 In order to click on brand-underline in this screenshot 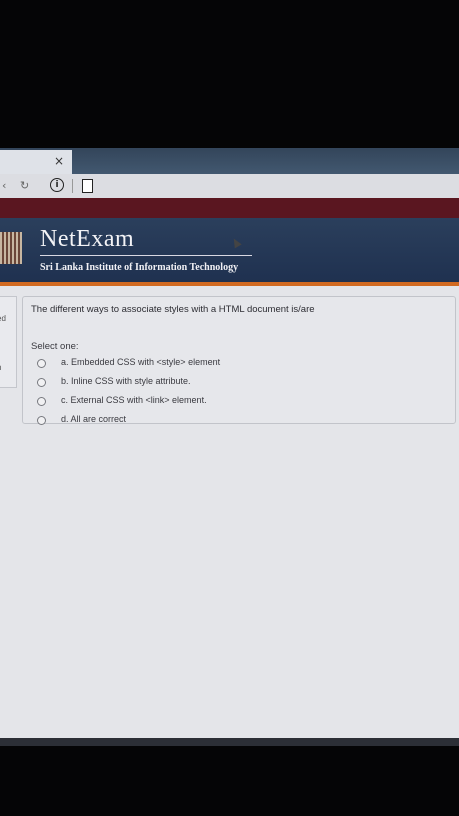, I will do `click(146, 255)`.